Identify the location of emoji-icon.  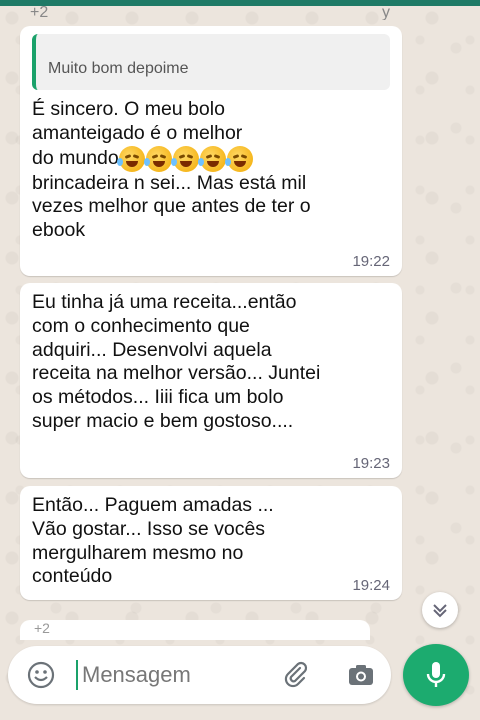
(41, 675).